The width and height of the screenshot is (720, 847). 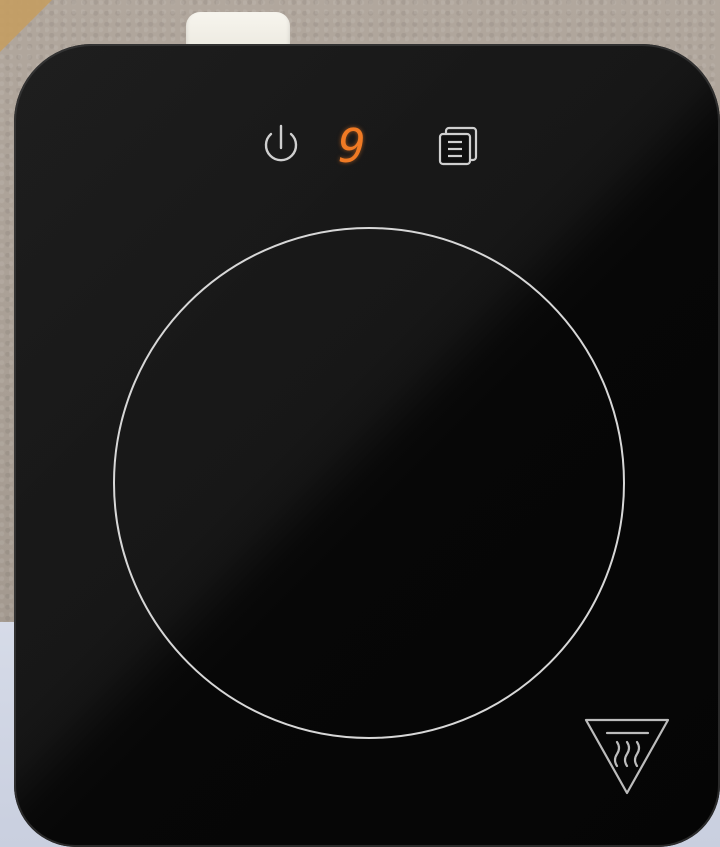 I want to click on menu-icon, so click(x=458, y=146).